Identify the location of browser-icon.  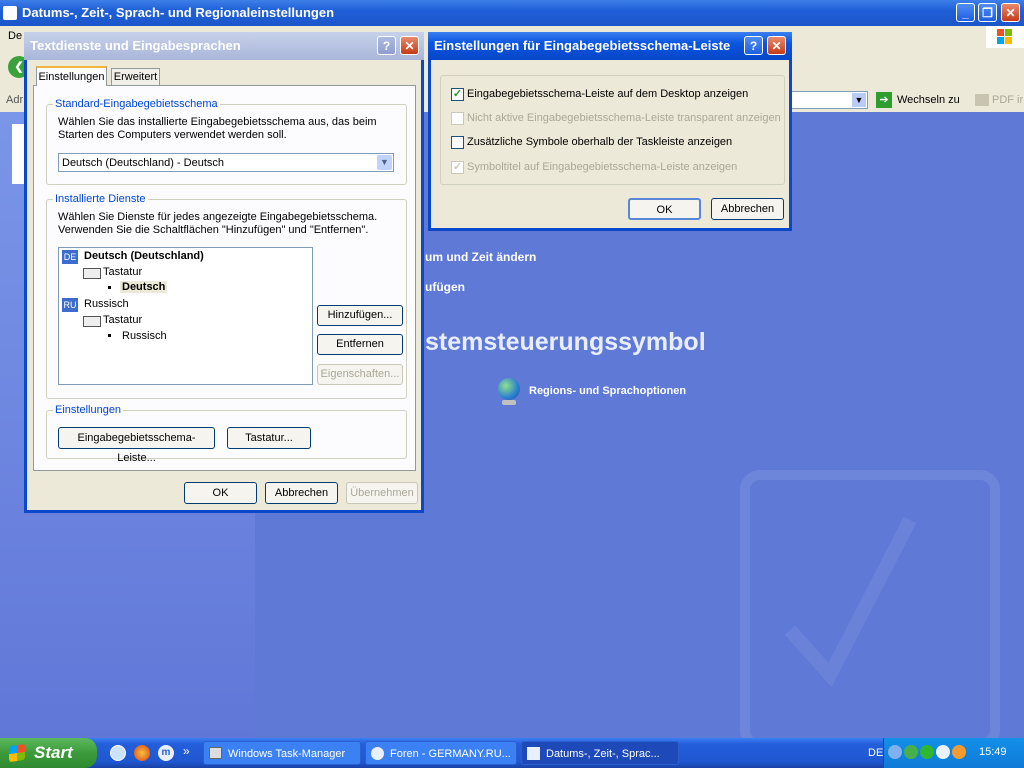
(377, 753).